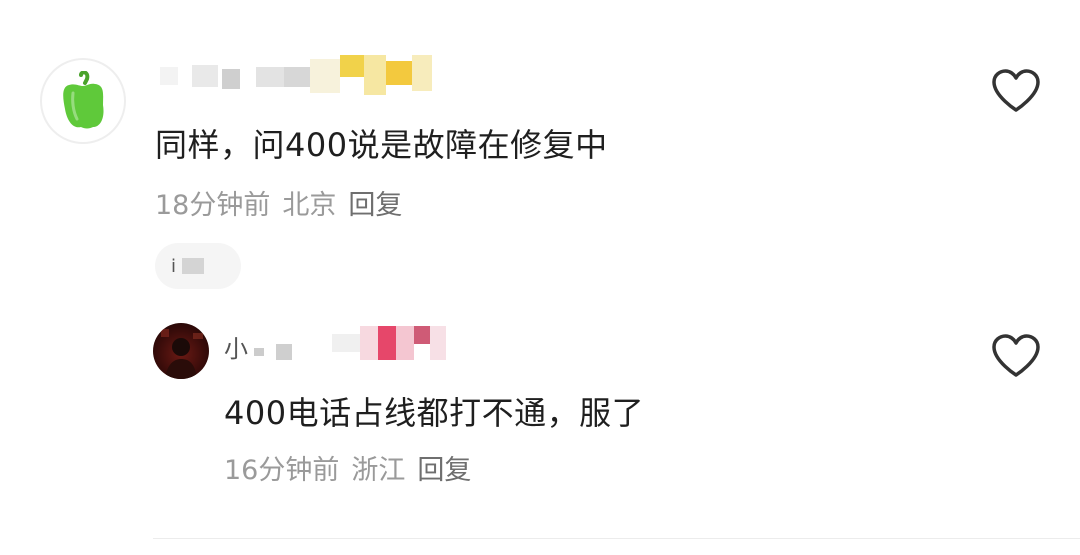  What do you see at coordinates (282, 470) in the screenshot?
I see `reply-time: 16分钟前` at bounding box center [282, 470].